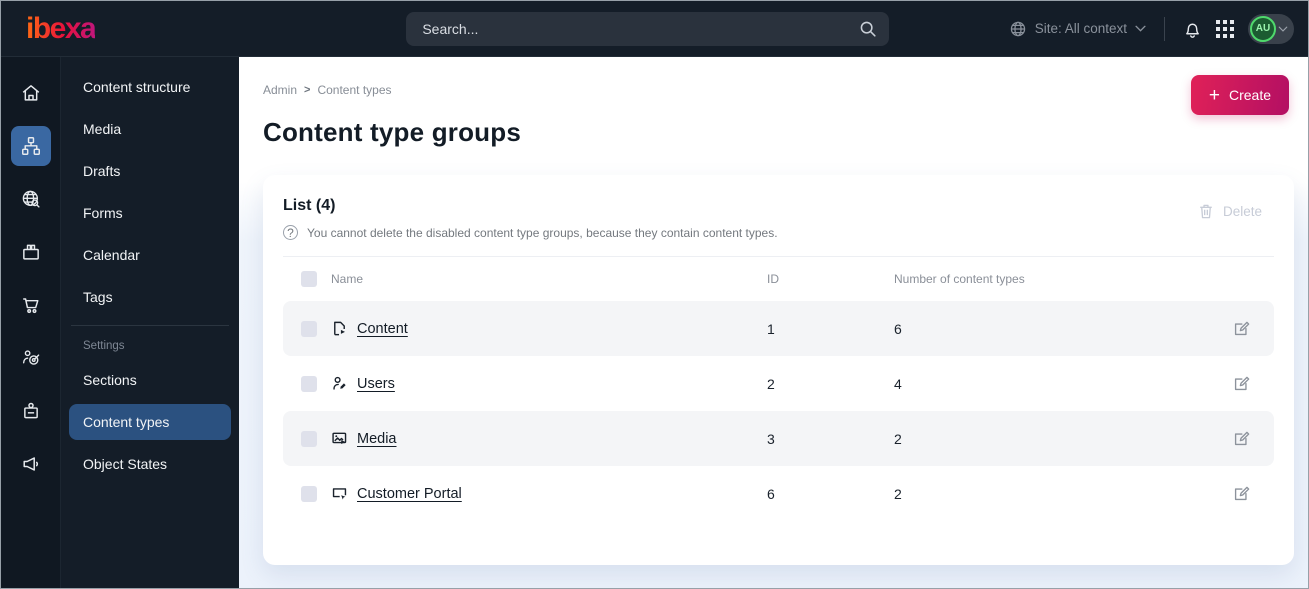 The image size is (1309, 589). Describe the element at coordinates (344, 438) in the screenshot. I see `media-image-icon` at that location.